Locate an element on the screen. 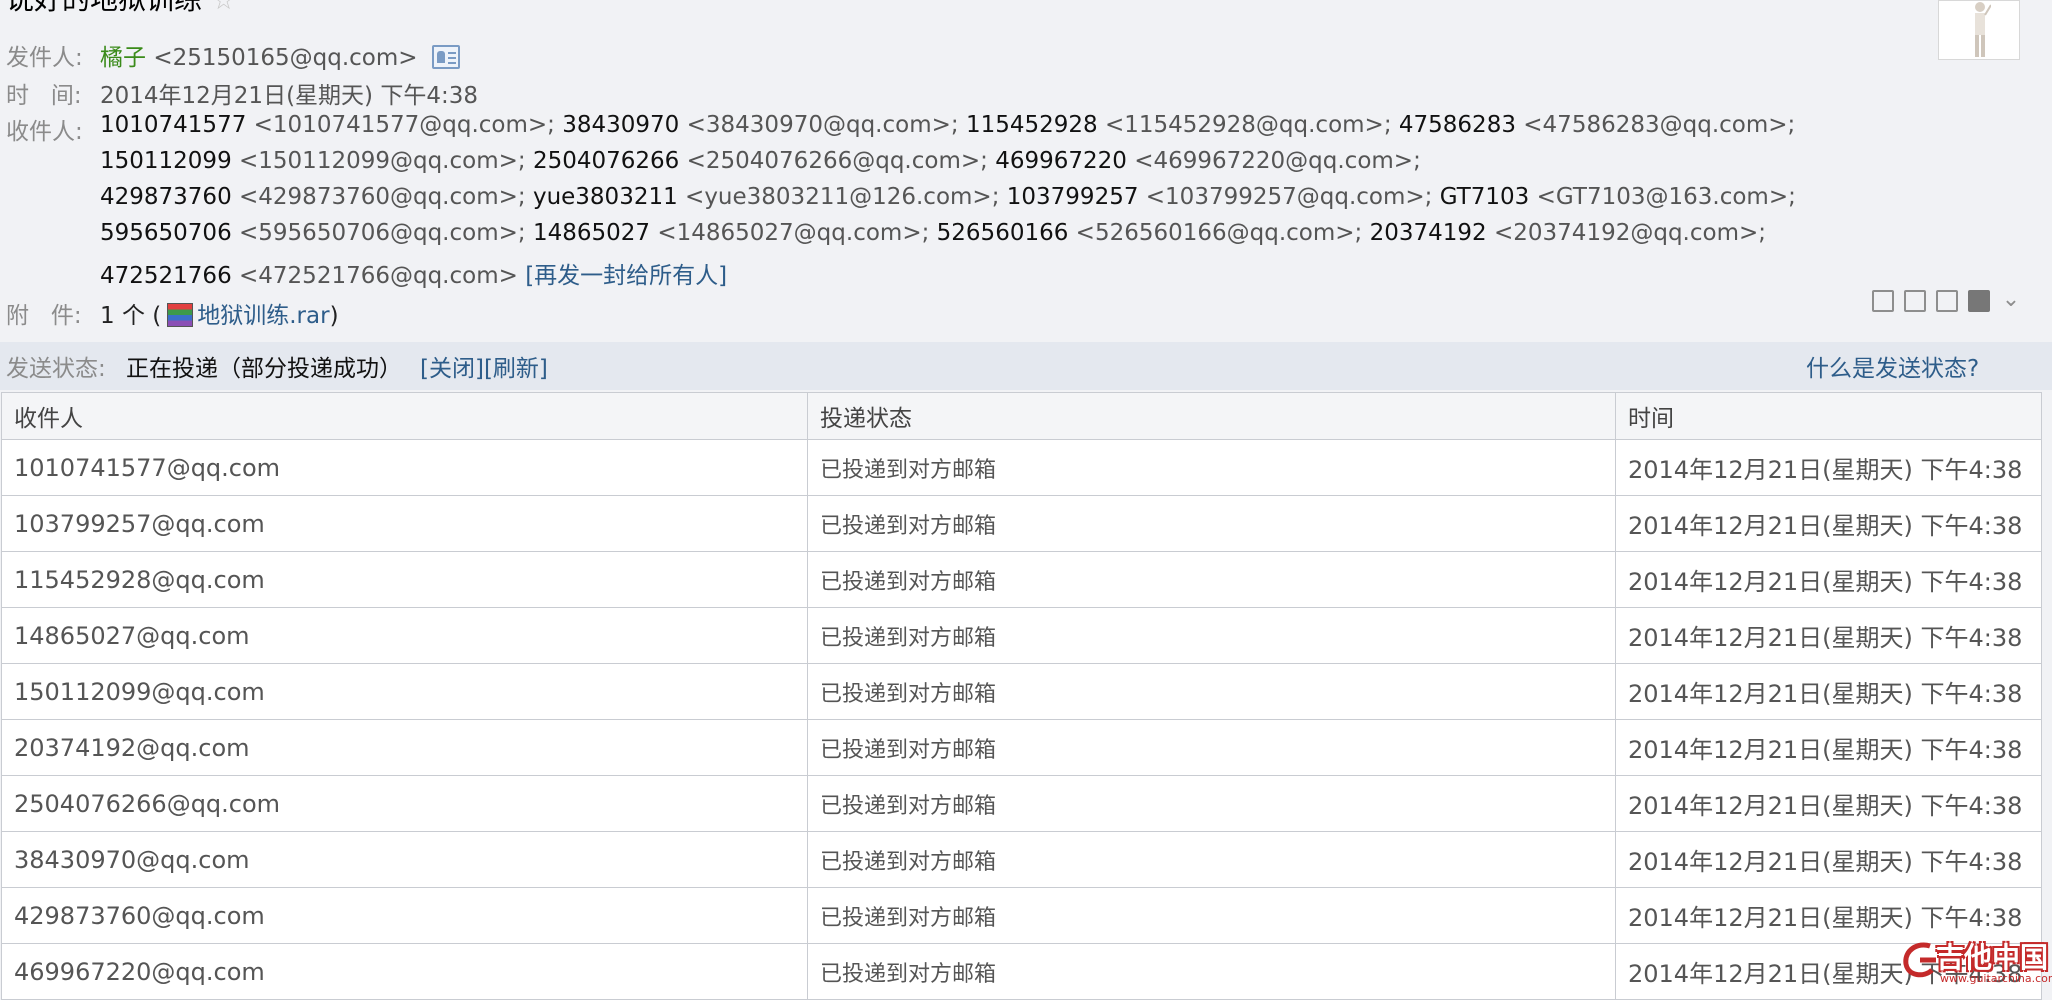 The image size is (2052, 1000). attachment-row: 附 件: 1 个 ( 地狱训练.rar) is located at coordinates (172, 313).